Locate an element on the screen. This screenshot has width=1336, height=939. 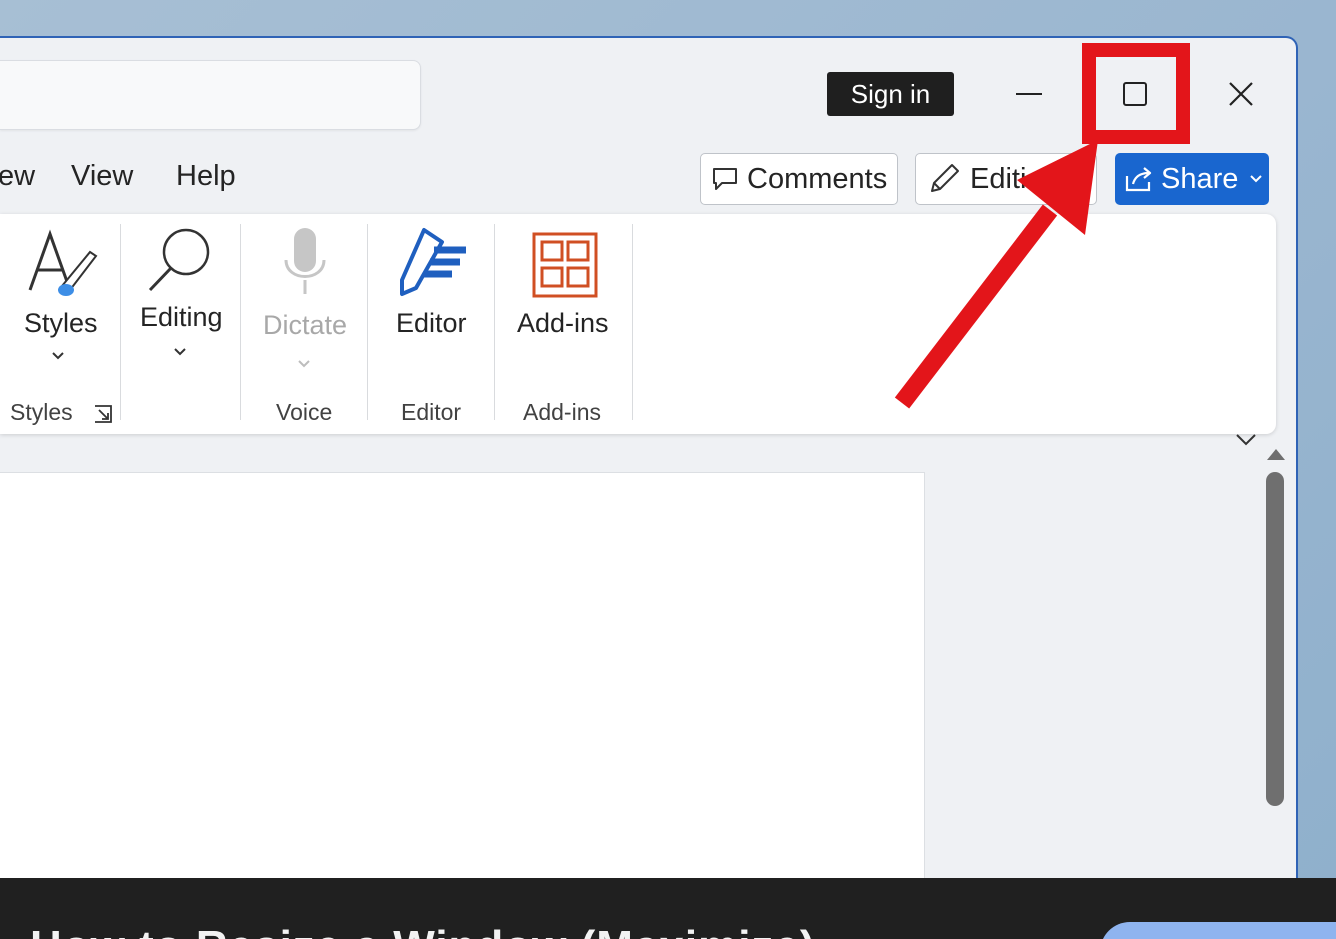
maximize-icon is located at coordinates (1135, 94).